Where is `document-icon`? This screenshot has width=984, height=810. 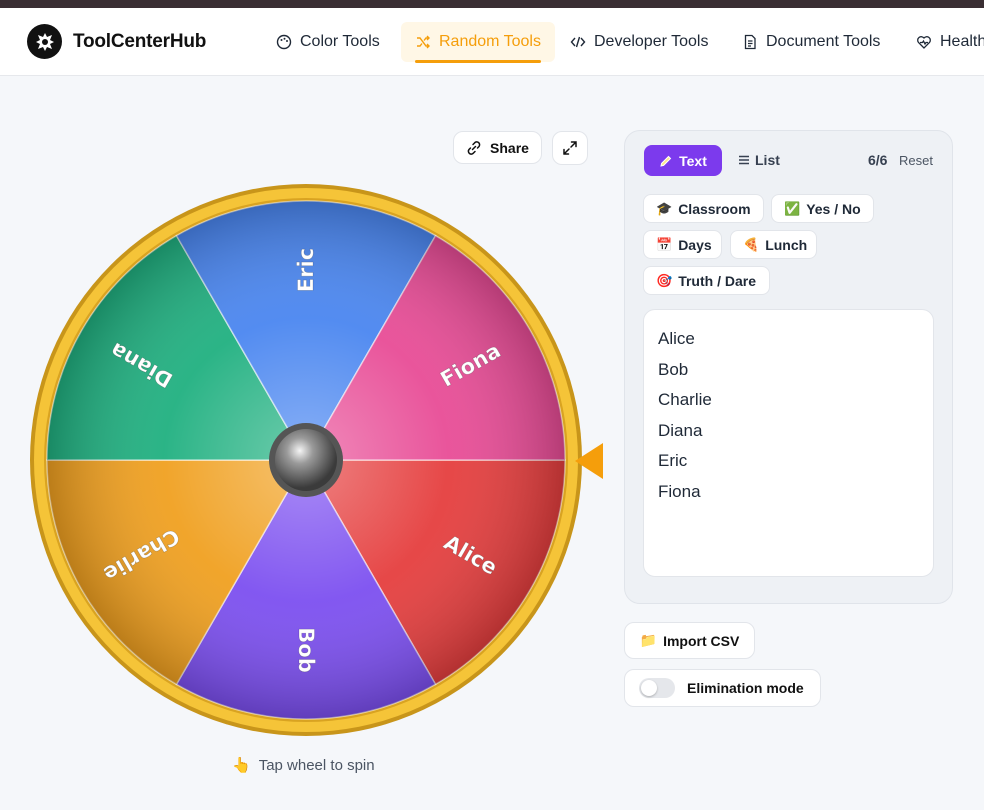
document-icon is located at coordinates (750, 42).